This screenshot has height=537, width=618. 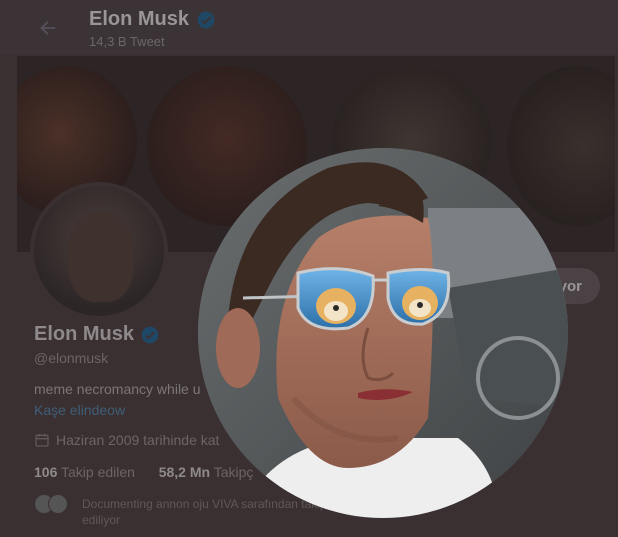 What do you see at coordinates (84, 334) in the screenshot?
I see `profile-name: Elon Musk` at bounding box center [84, 334].